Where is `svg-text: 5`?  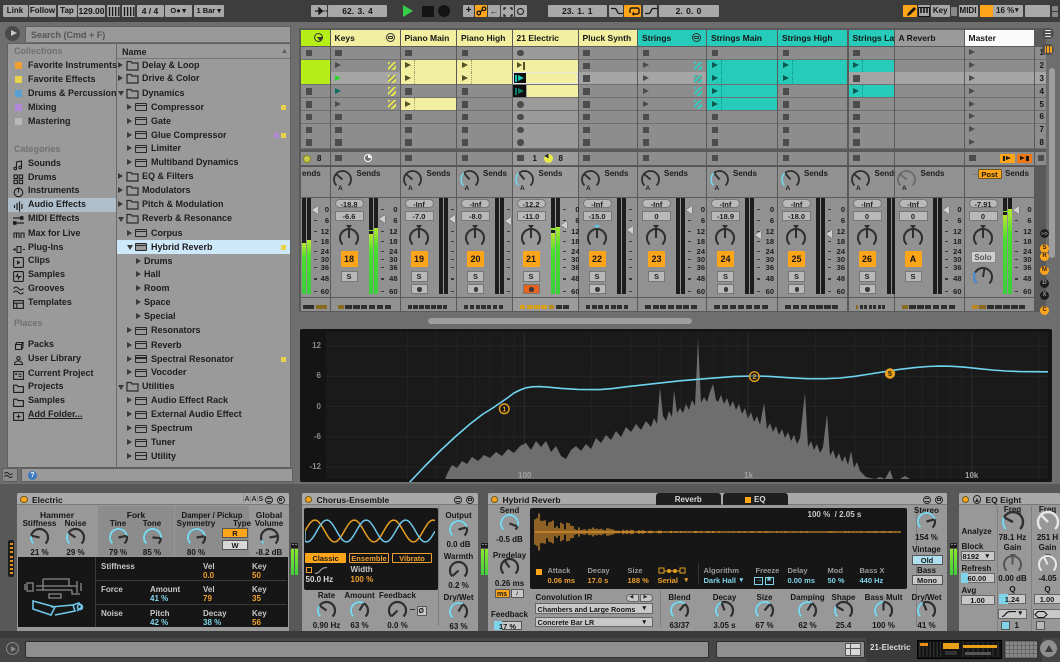 svg-text: 5 is located at coordinates (890, 374).